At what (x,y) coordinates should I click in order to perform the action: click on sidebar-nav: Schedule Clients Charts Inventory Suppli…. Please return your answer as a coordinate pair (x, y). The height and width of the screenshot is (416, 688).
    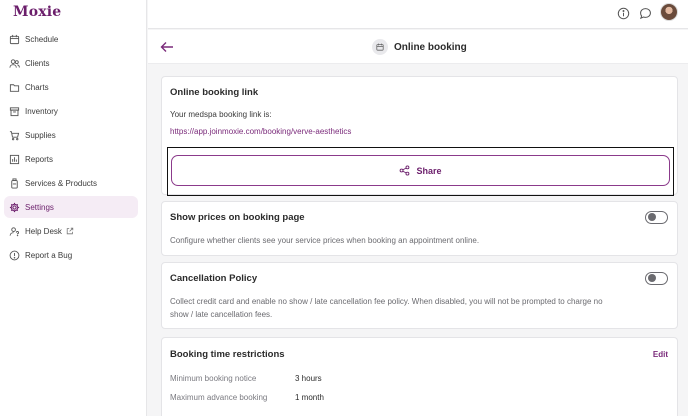
    Looking at the image, I should click on (71, 148).